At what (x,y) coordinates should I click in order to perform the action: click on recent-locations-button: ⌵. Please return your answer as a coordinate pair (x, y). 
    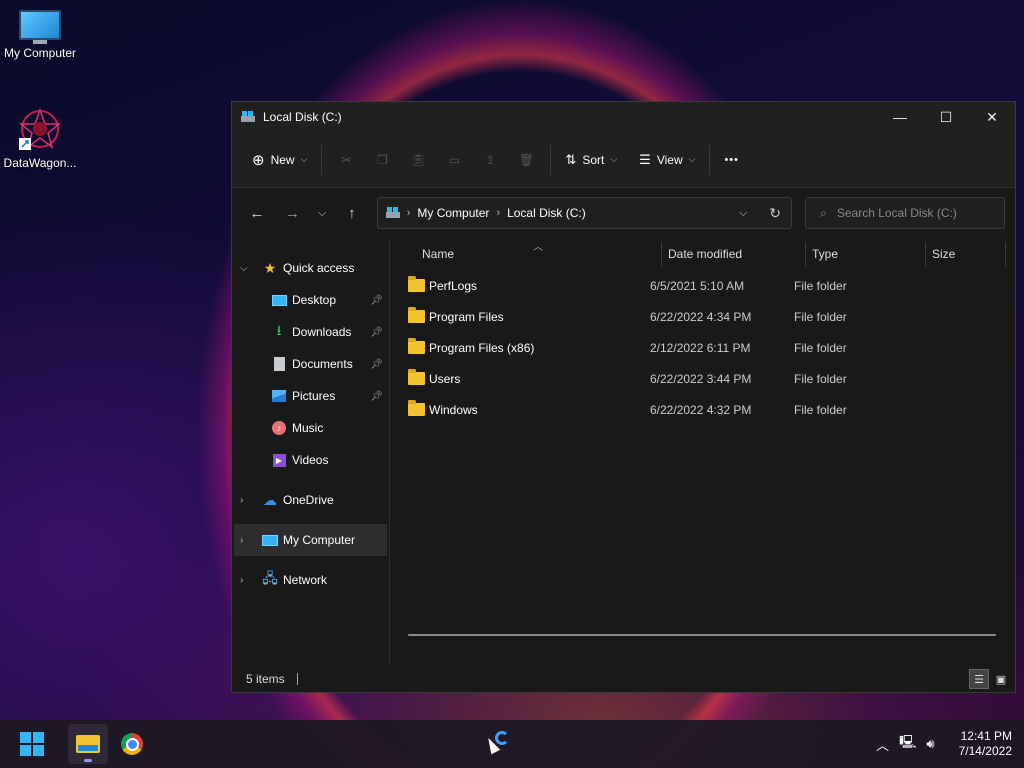
    Looking at the image, I should click on (322, 213).